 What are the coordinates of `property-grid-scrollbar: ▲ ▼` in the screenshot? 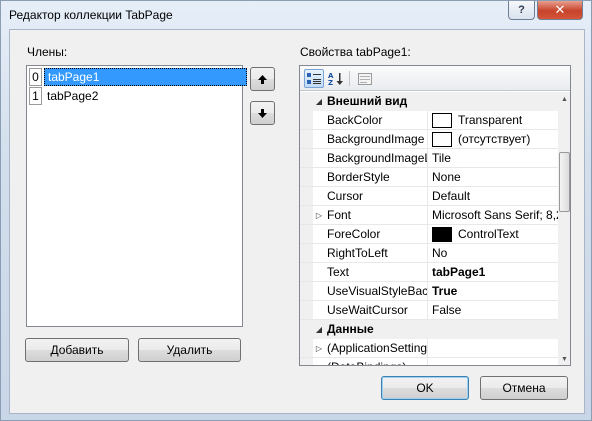 It's located at (564, 228).